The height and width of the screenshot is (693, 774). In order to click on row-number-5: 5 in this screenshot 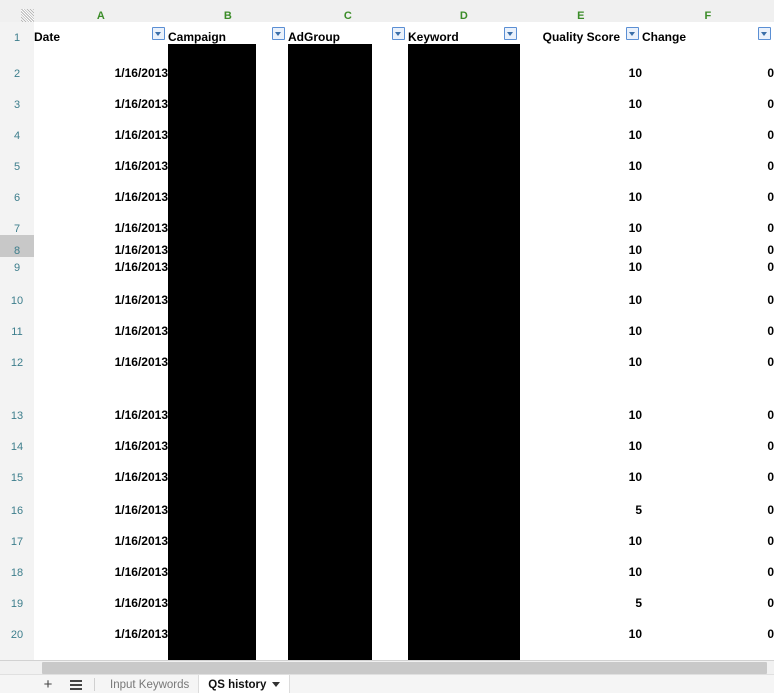, I will do `click(17, 157)`.